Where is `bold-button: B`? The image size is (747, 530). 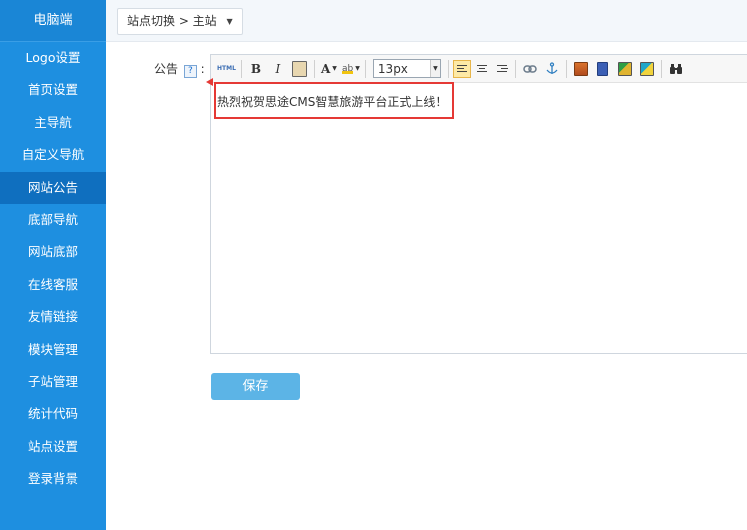 bold-button: B is located at coordinates (256, 69).